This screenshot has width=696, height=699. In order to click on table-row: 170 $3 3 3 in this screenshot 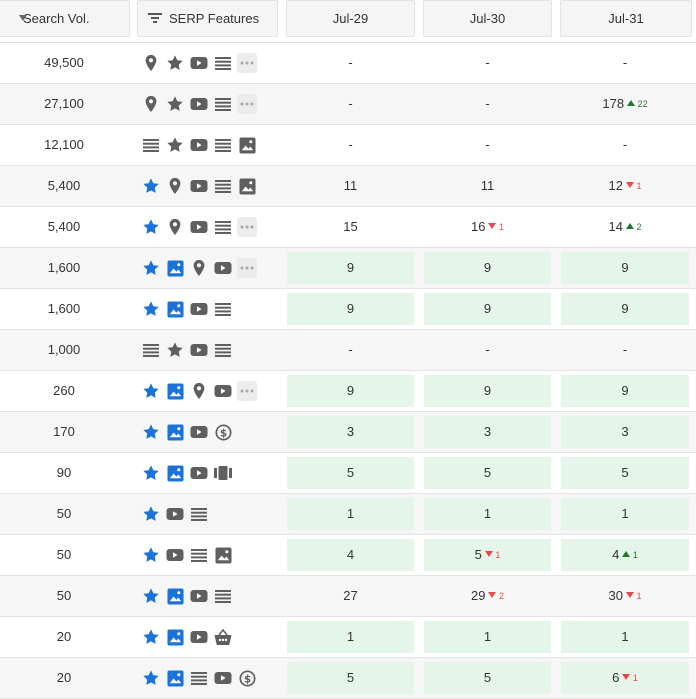, I will do `click(348, 432)`.